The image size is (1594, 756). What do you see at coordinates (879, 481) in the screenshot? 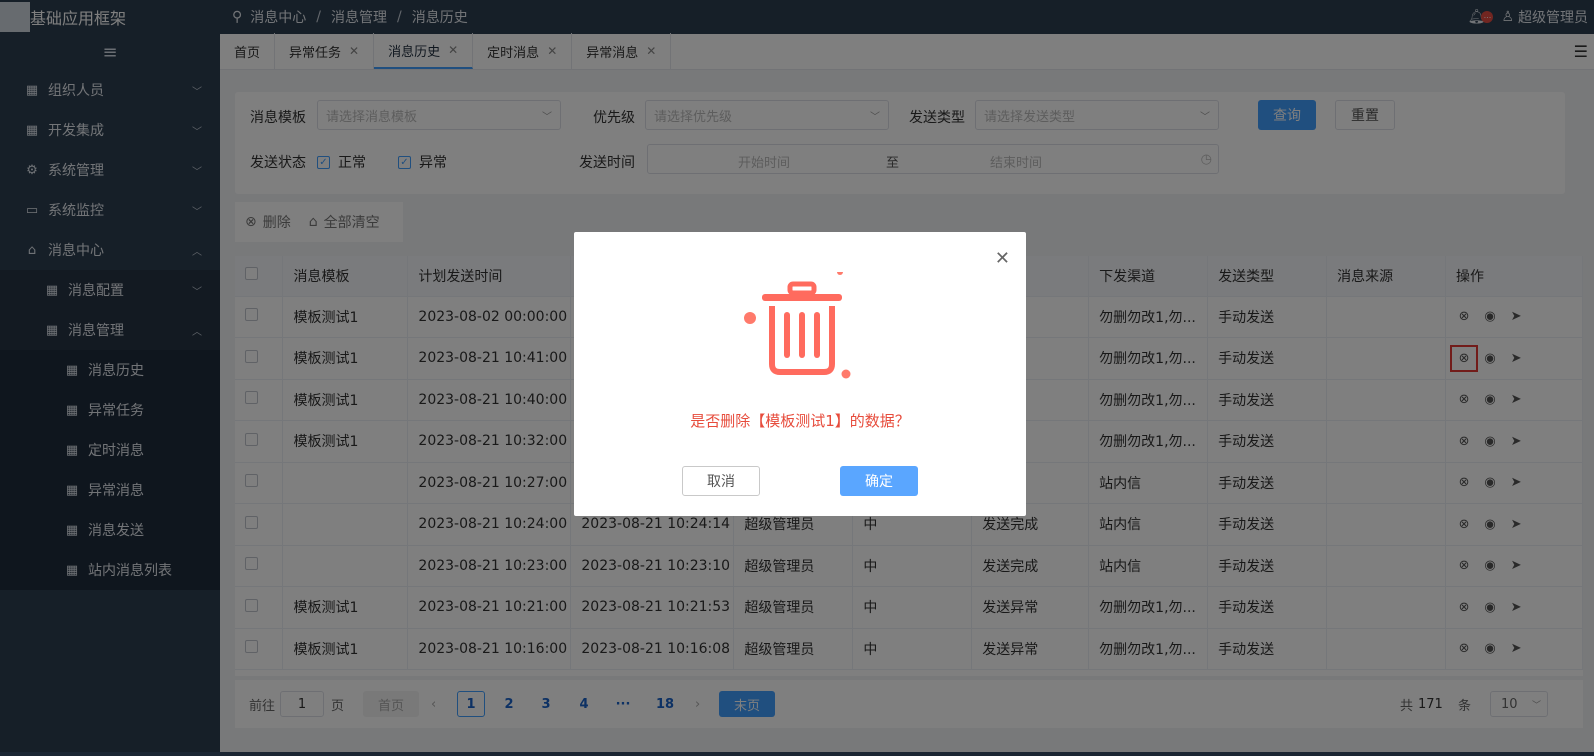
I see `confirm-button: 确定` at bounding box center [879, 481].